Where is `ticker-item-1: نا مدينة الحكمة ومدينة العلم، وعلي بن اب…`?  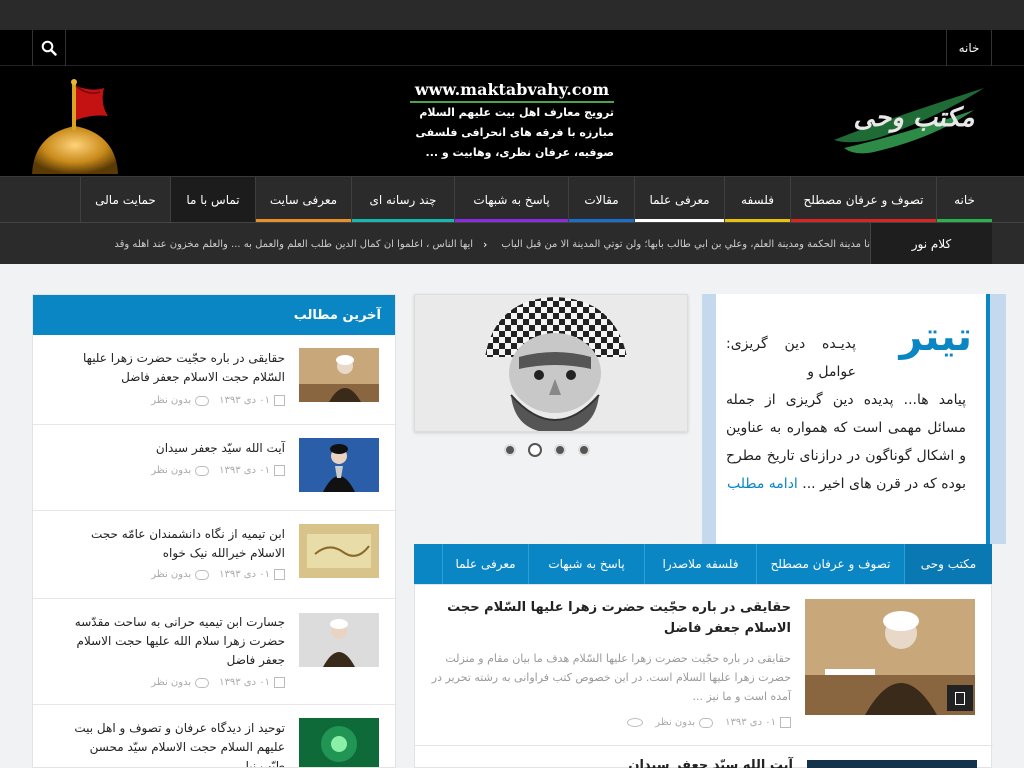 ticker-item-1: نا مدينة الحكمة ومدينة العلم، وعلي بن اب… is located at coordinates (685, 244).